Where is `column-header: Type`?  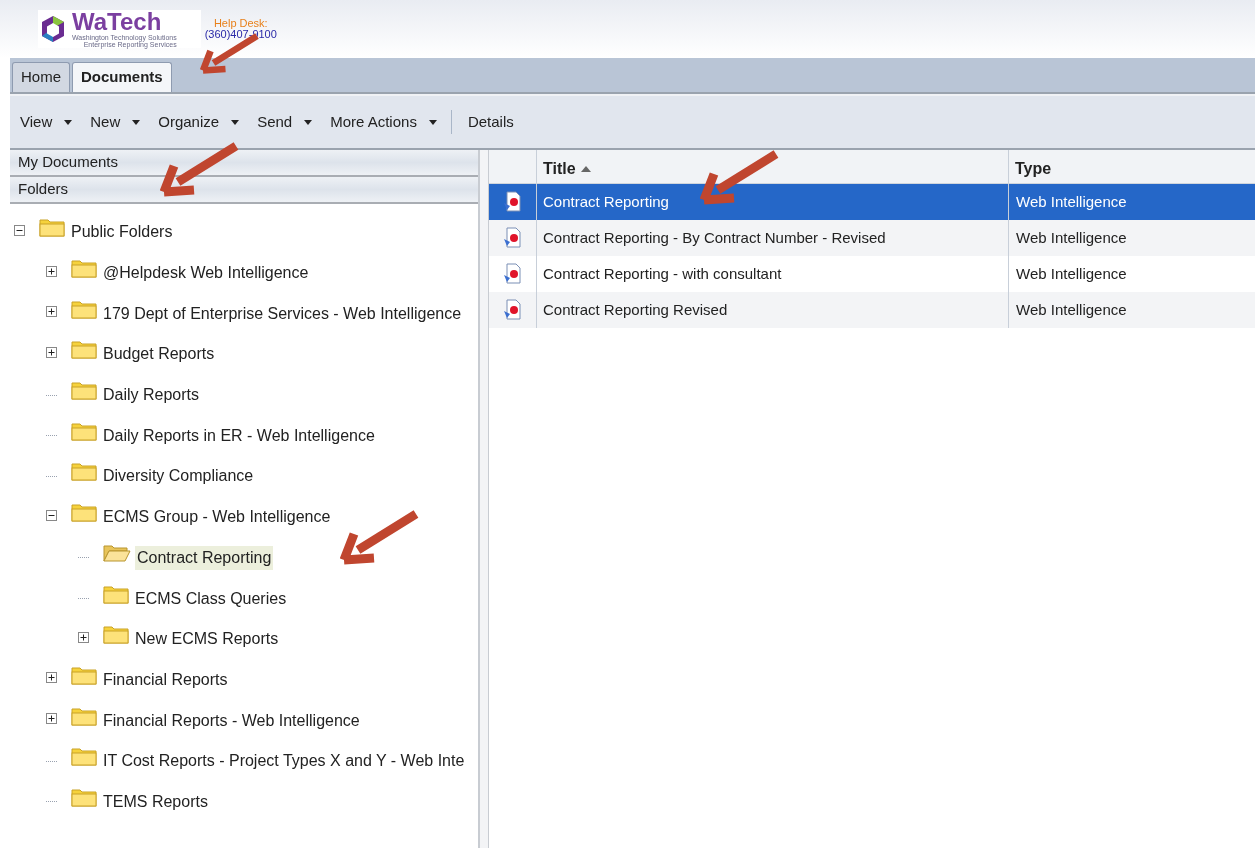
column-header: Type is located at coordinates (1132, 166).